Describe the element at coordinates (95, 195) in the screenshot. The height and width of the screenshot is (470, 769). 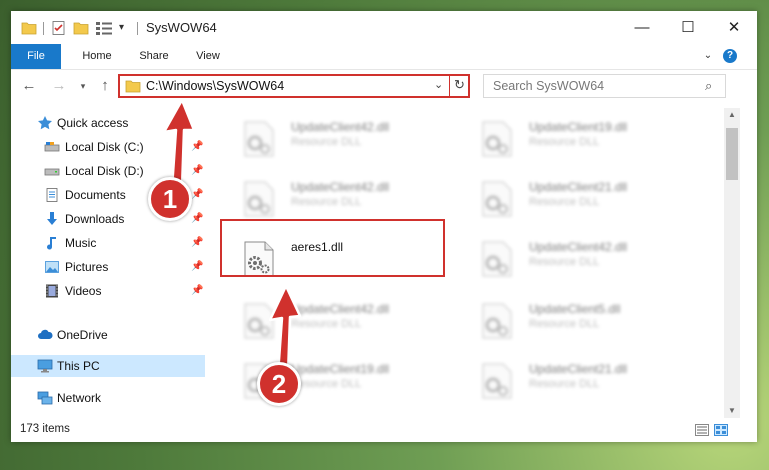
I see `sidebar-item-label: Documents` at that location.